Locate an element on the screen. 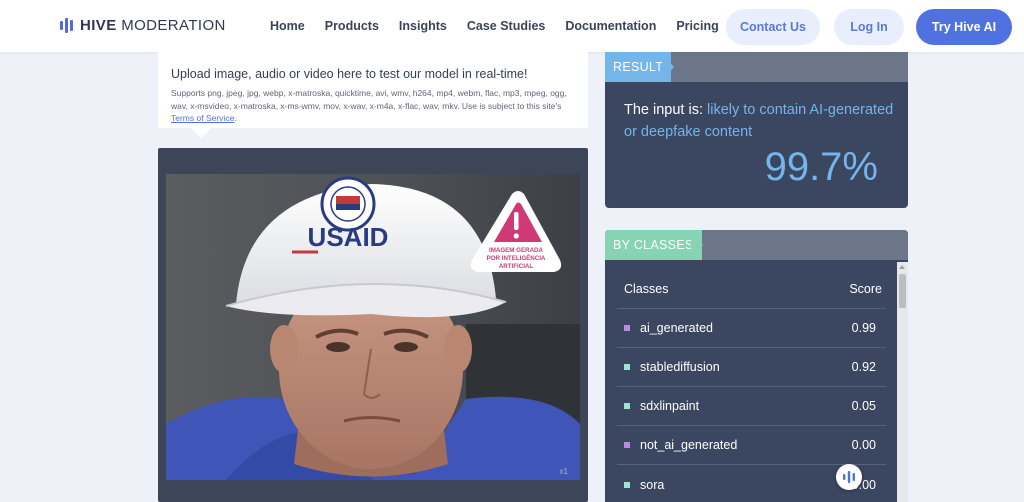 The image size is (1024, 502). chat-widget-button is located at coordinates (849, 477).